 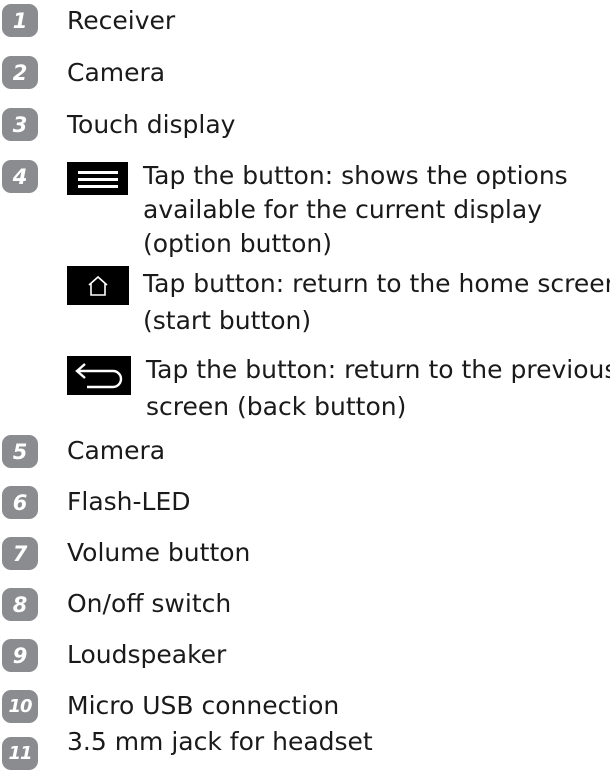 I want to click on number-badge-10: 10, so click(x=20, y=706).